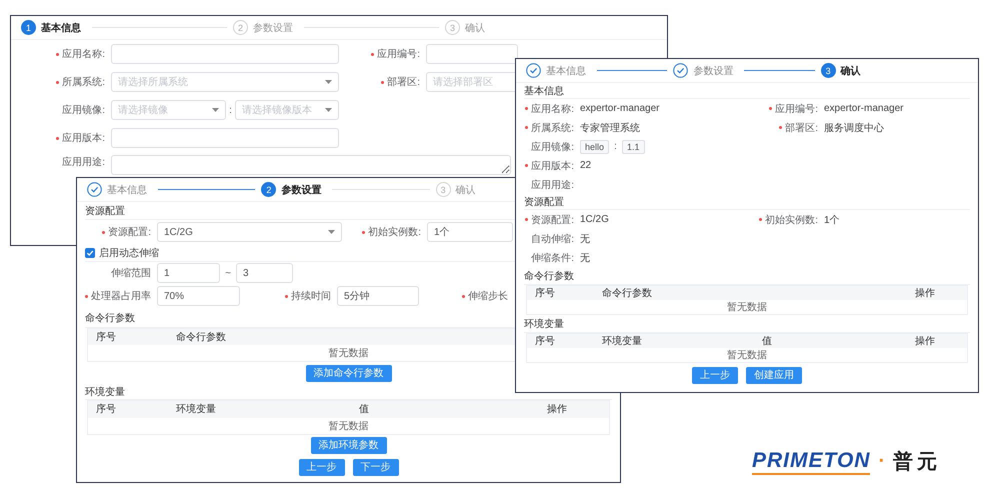 This screenshot has height=488, width=999. What do you see at coordinates (854, 128) in the screenshot?
I see `field-value: 服务调度中心` at bounding box center [854, 128].